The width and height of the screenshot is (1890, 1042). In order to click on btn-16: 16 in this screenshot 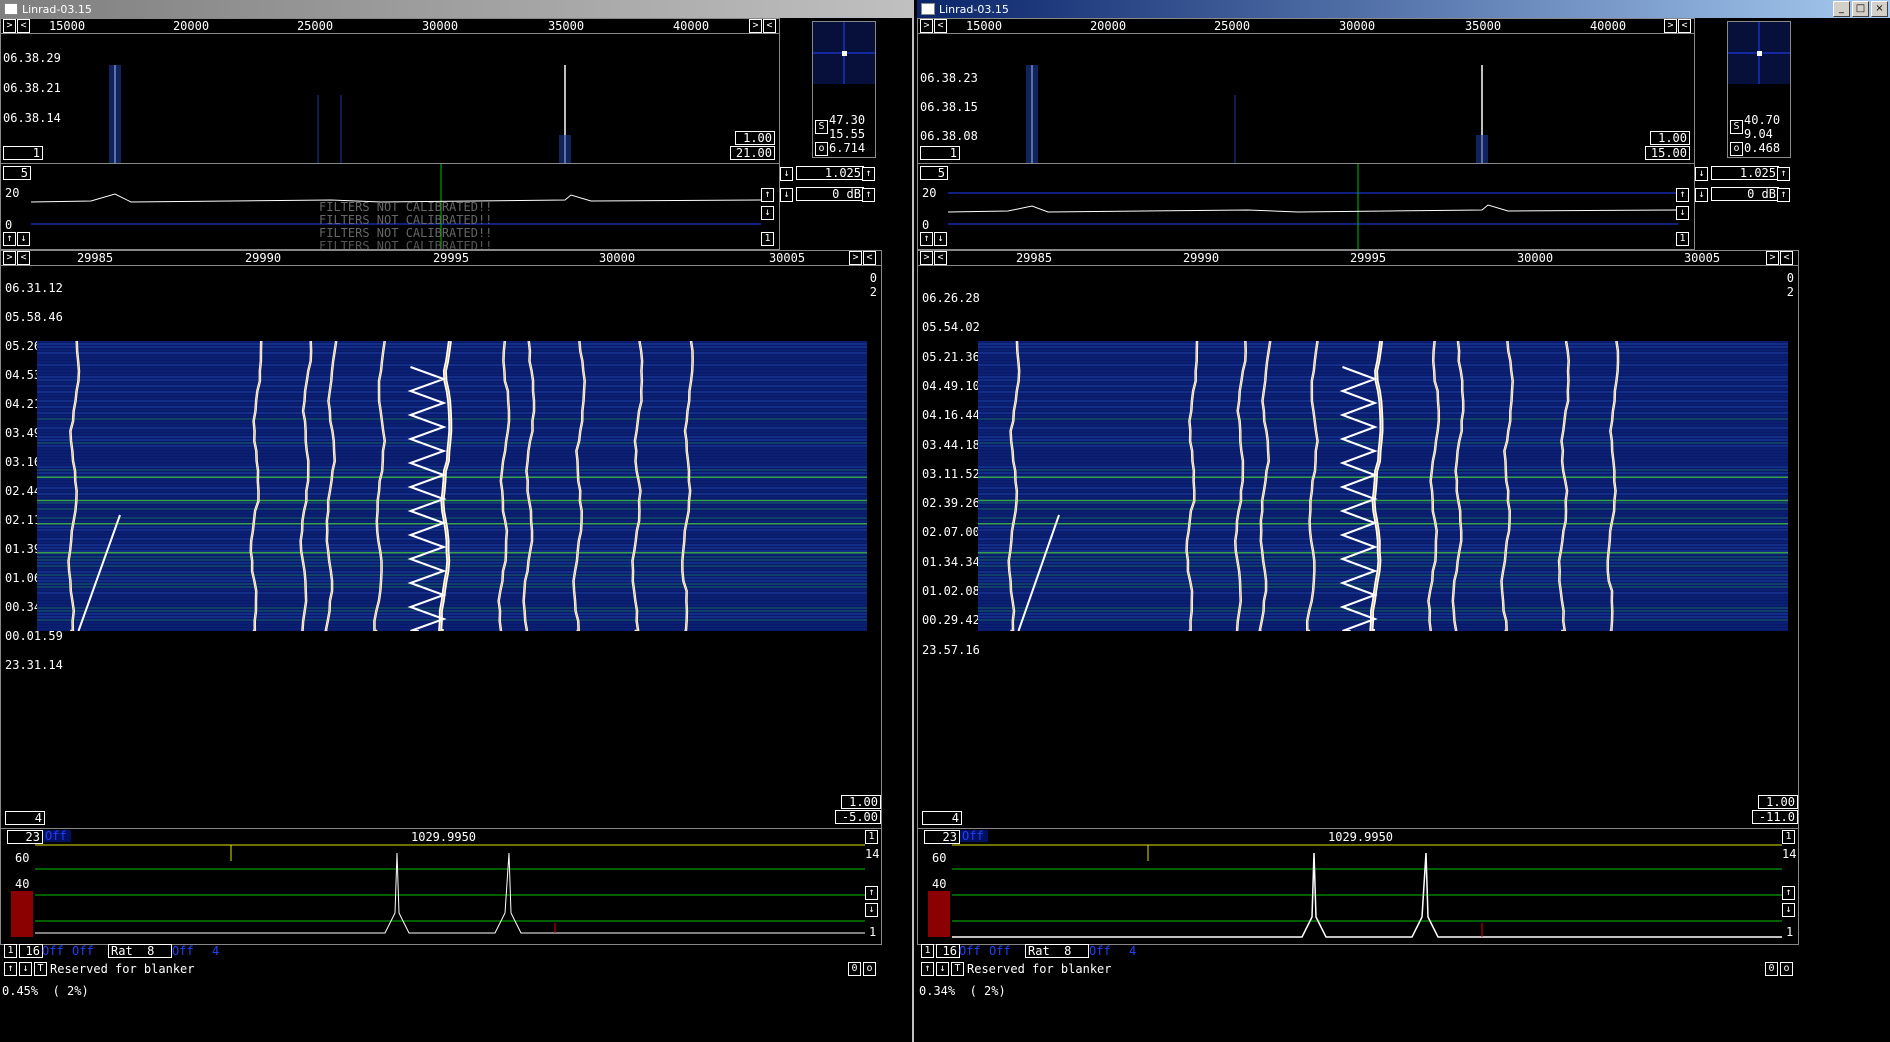, I will do `click(948, 951)`.